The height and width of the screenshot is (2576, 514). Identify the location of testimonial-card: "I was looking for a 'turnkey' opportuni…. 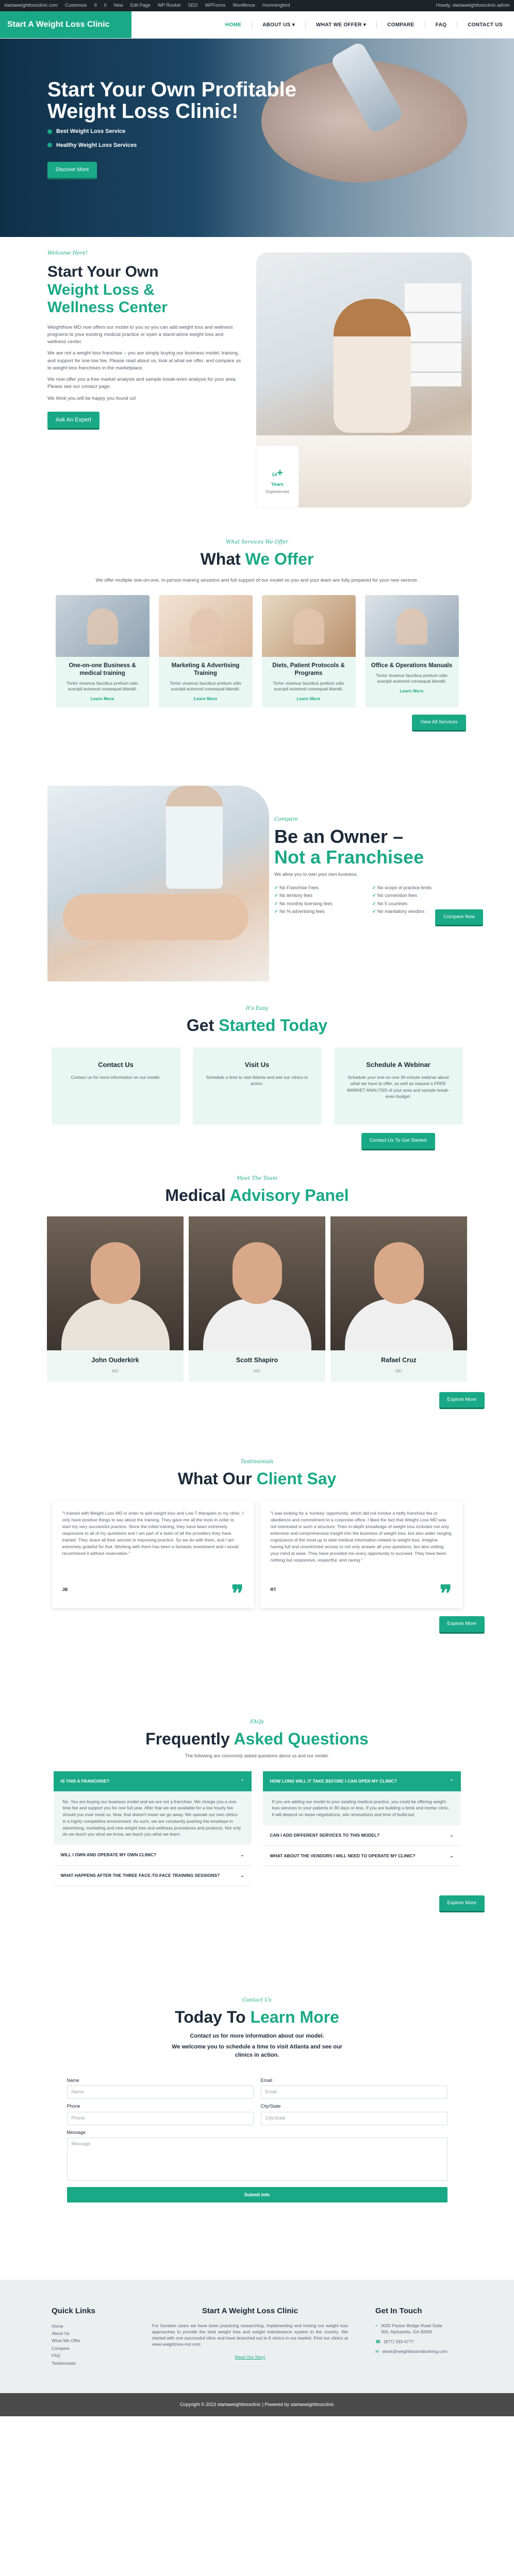
(361, 1555).